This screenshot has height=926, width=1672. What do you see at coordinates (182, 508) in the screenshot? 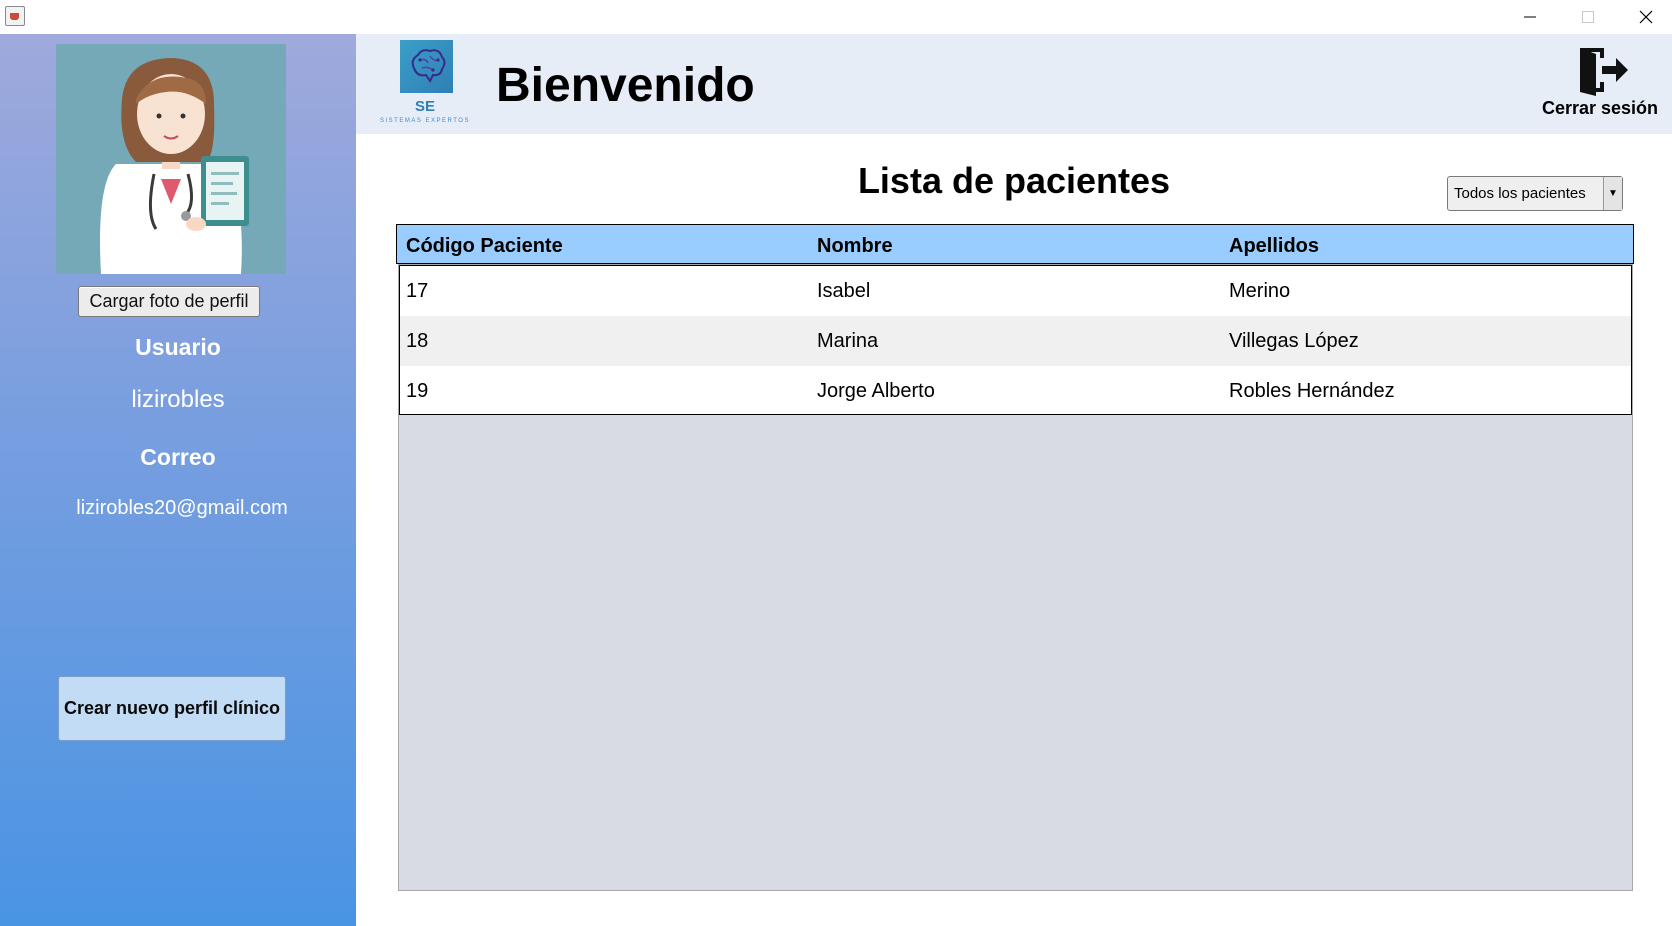
I see `email-value: lizirobles20@gmail.com` at bounding box center [182, 508].